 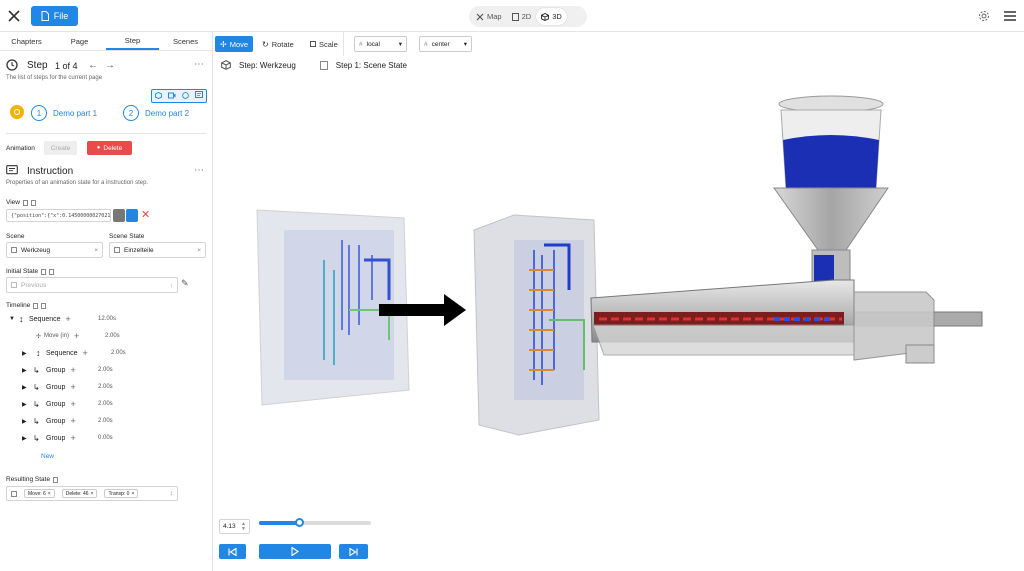 I want to click on gear-icon, so click(x=984, y=16).